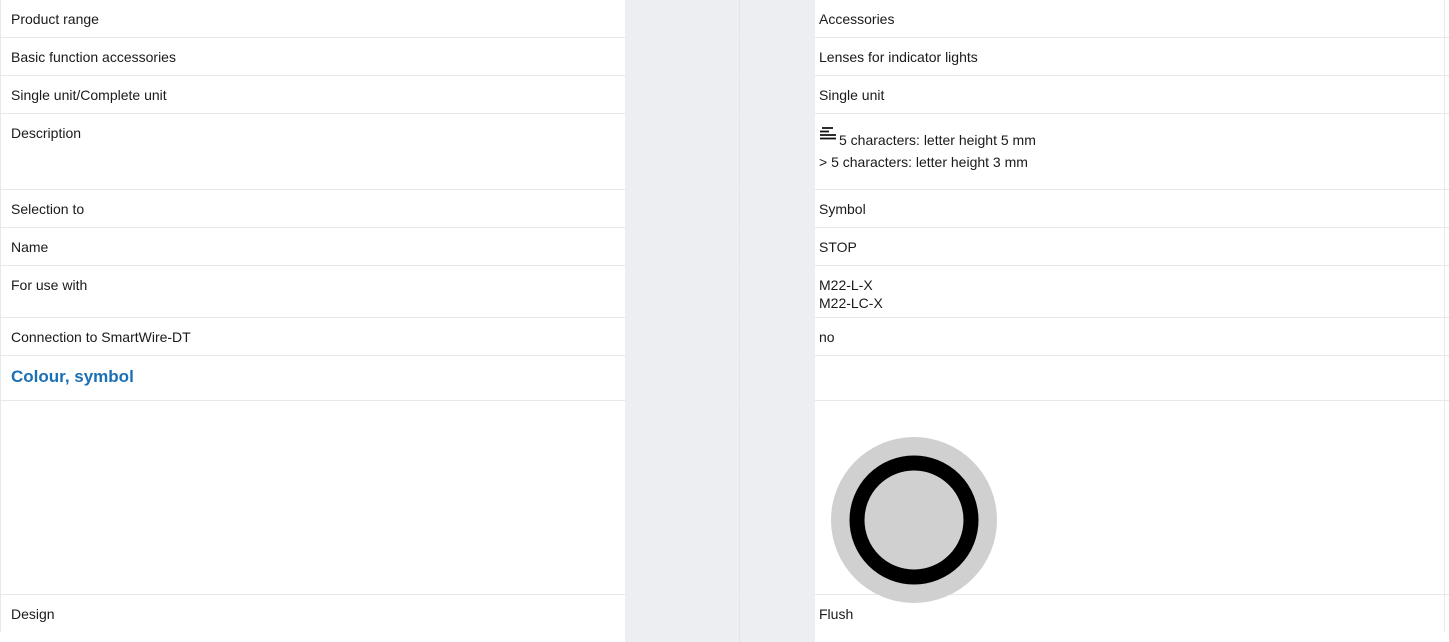  I want to click on description-line-1: 5 characters: letter height 5 mm, so click(937, 140).